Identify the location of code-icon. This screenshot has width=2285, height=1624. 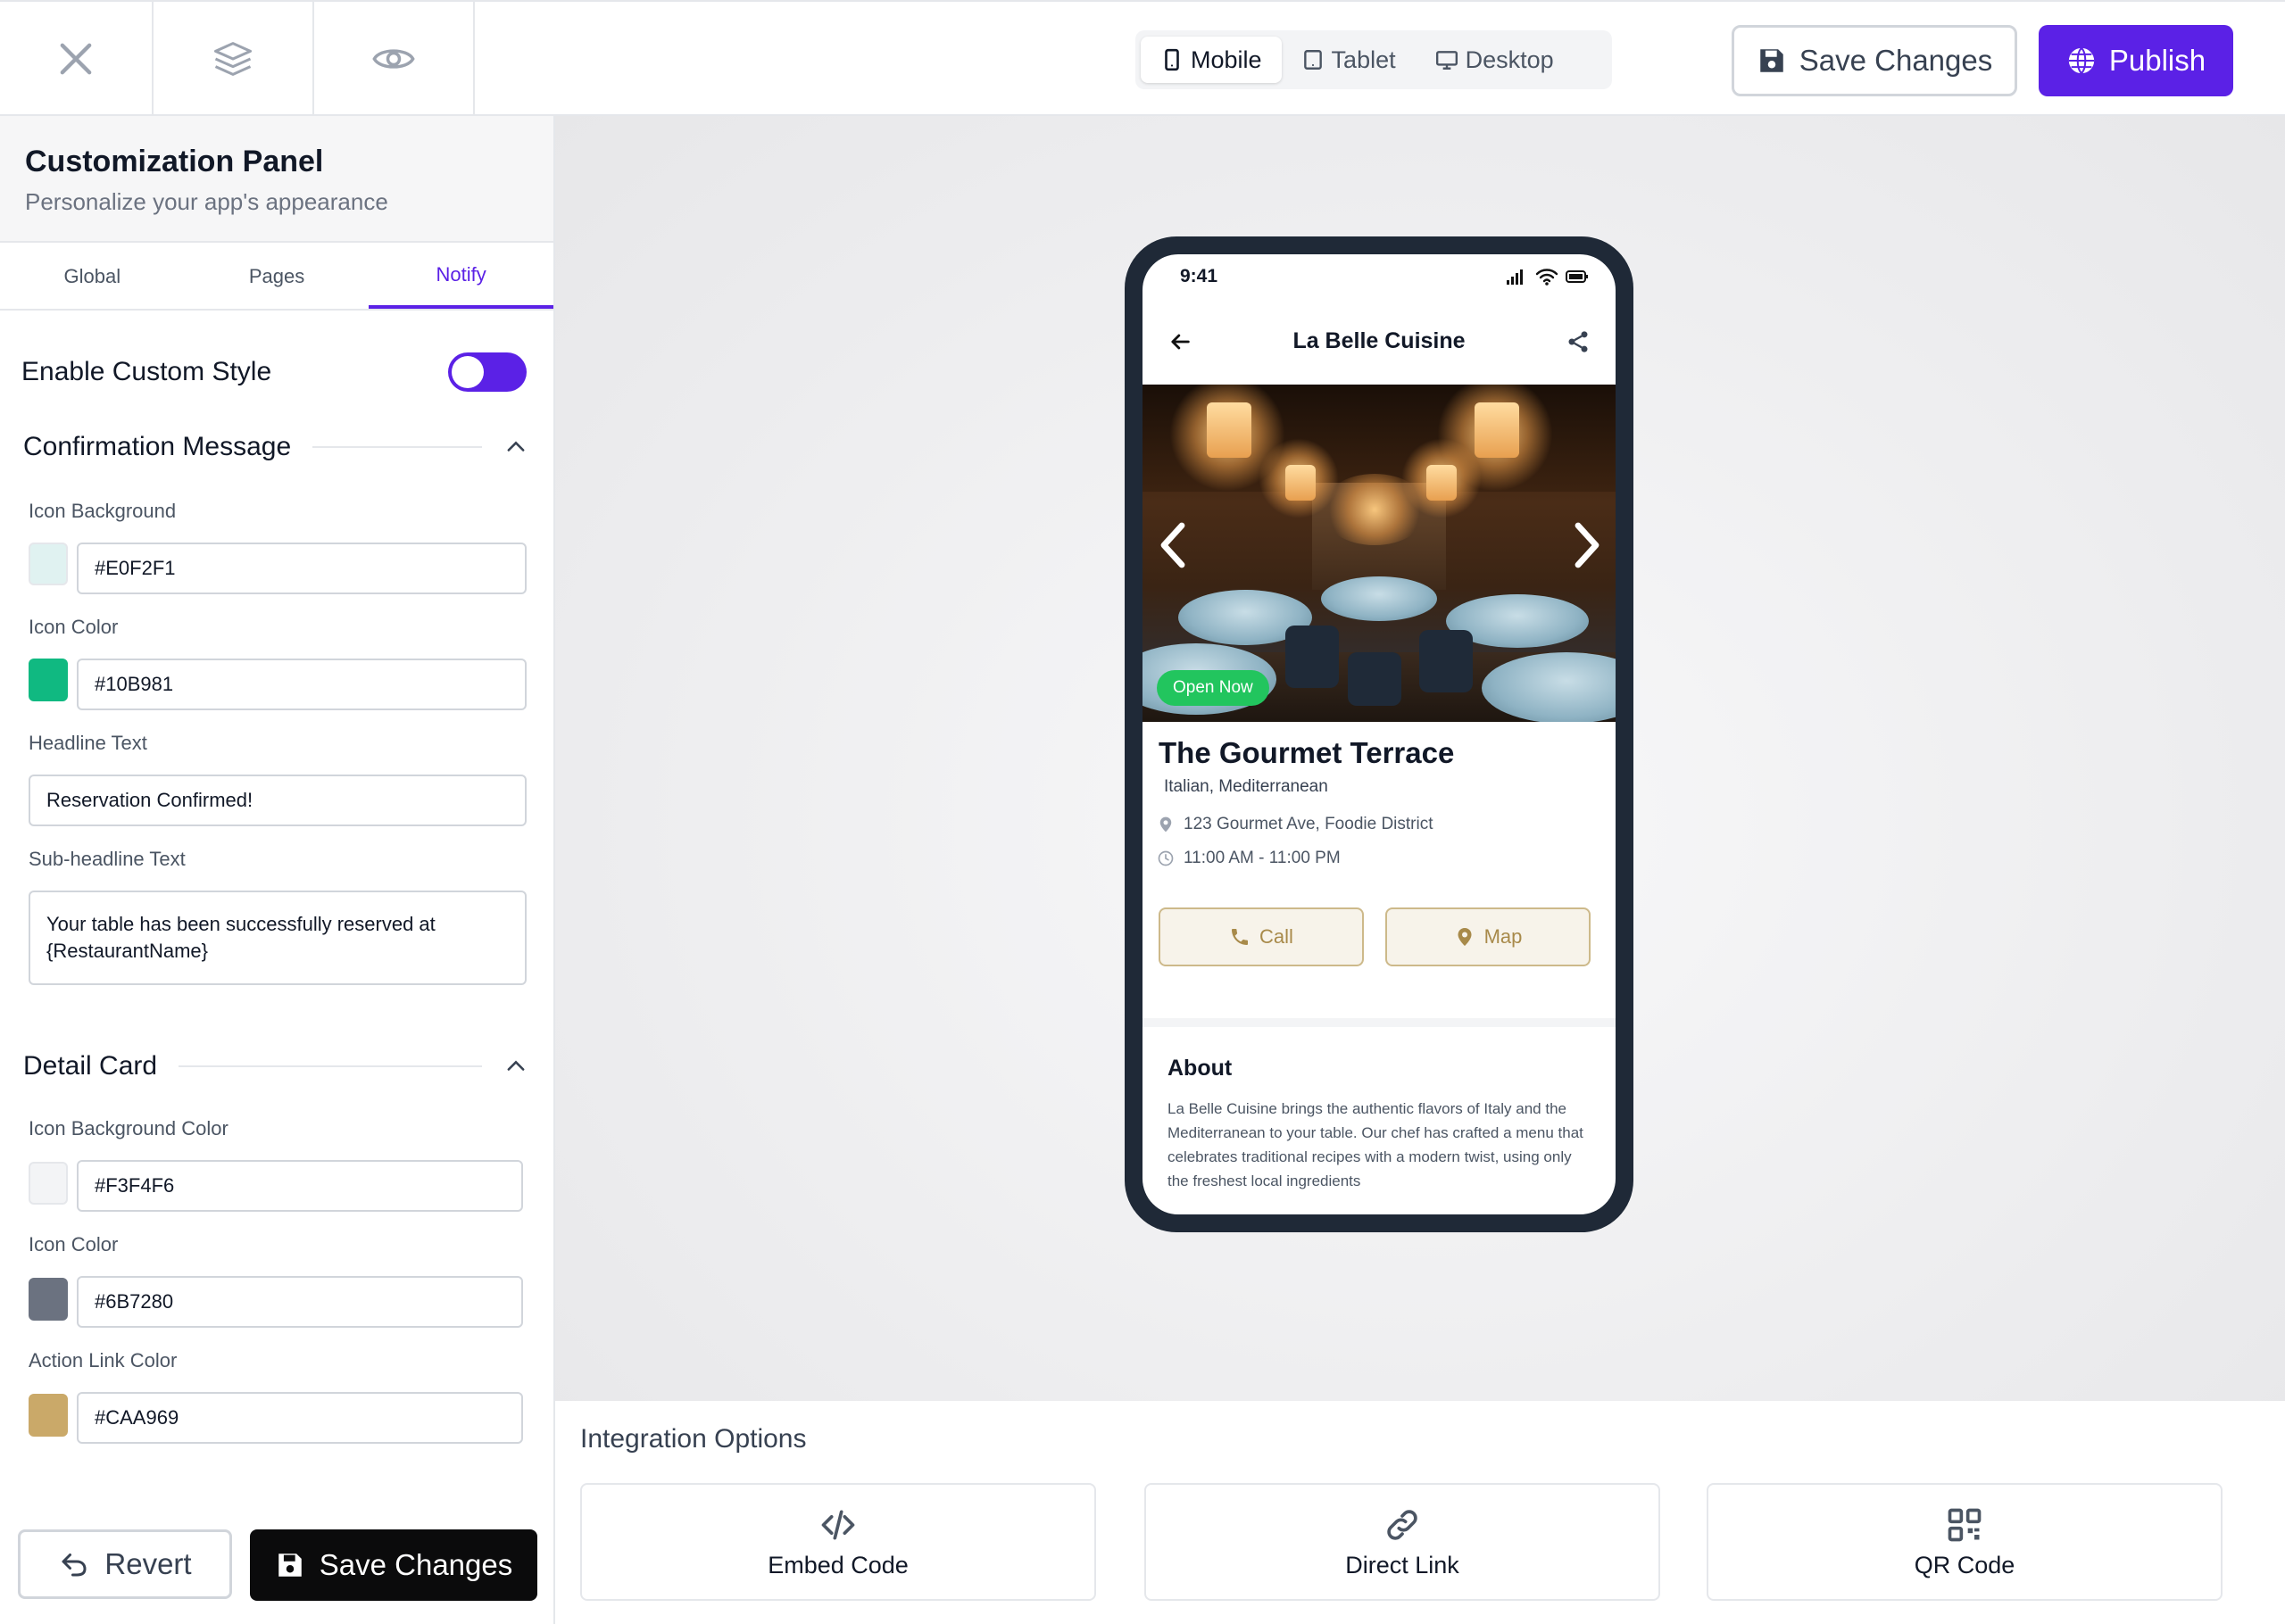
(838, 1524).